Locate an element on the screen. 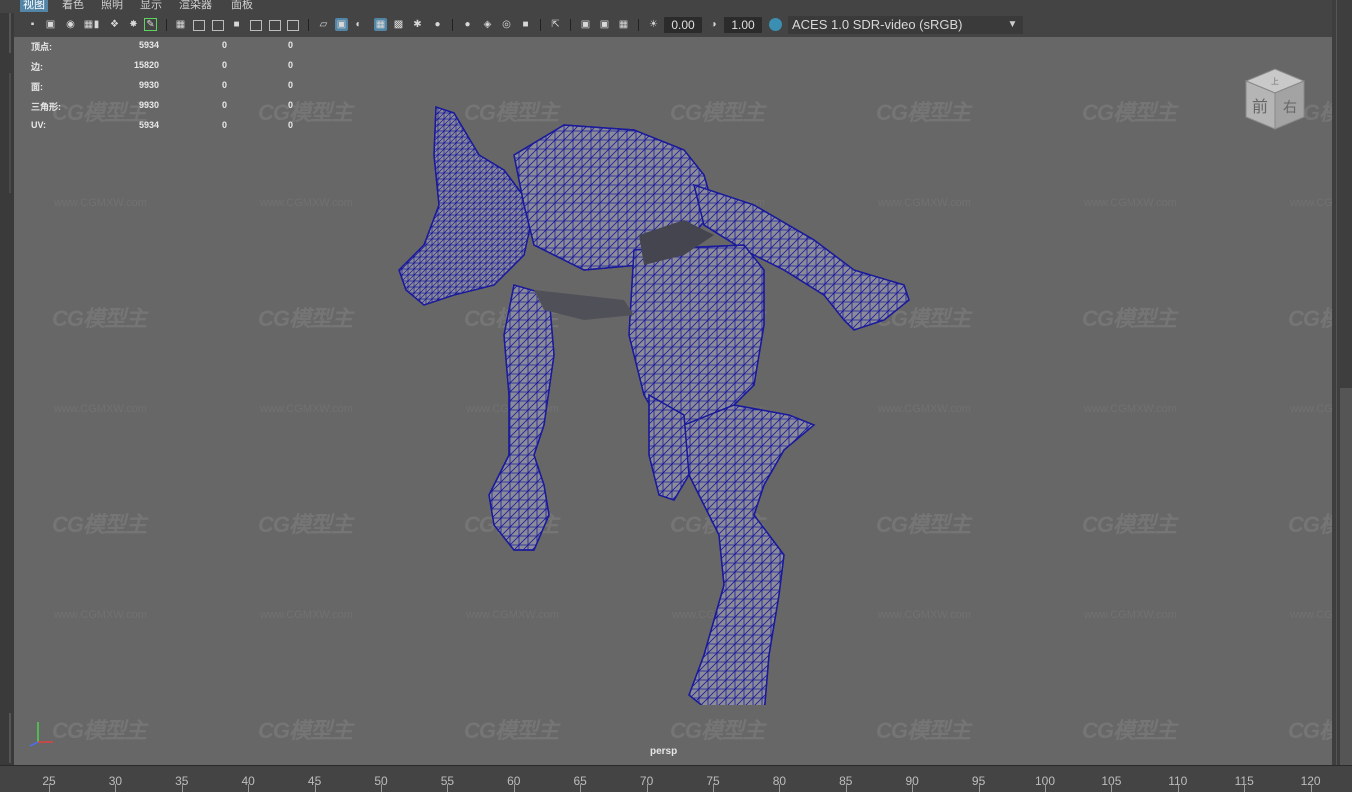 The height and width of the screenshot is (792, 1352). camera-select-icon: ▪ is located at coordinates (32, 24).